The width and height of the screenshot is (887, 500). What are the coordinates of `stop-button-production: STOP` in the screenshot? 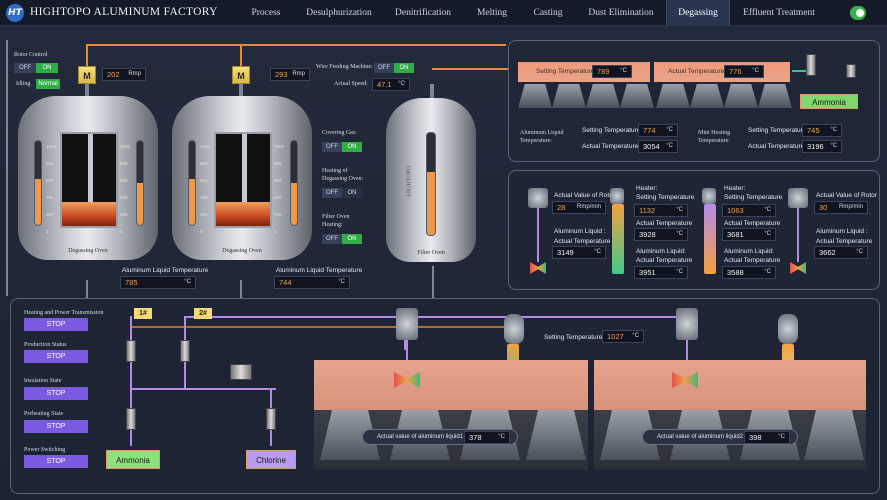 It's located at (56, 356).